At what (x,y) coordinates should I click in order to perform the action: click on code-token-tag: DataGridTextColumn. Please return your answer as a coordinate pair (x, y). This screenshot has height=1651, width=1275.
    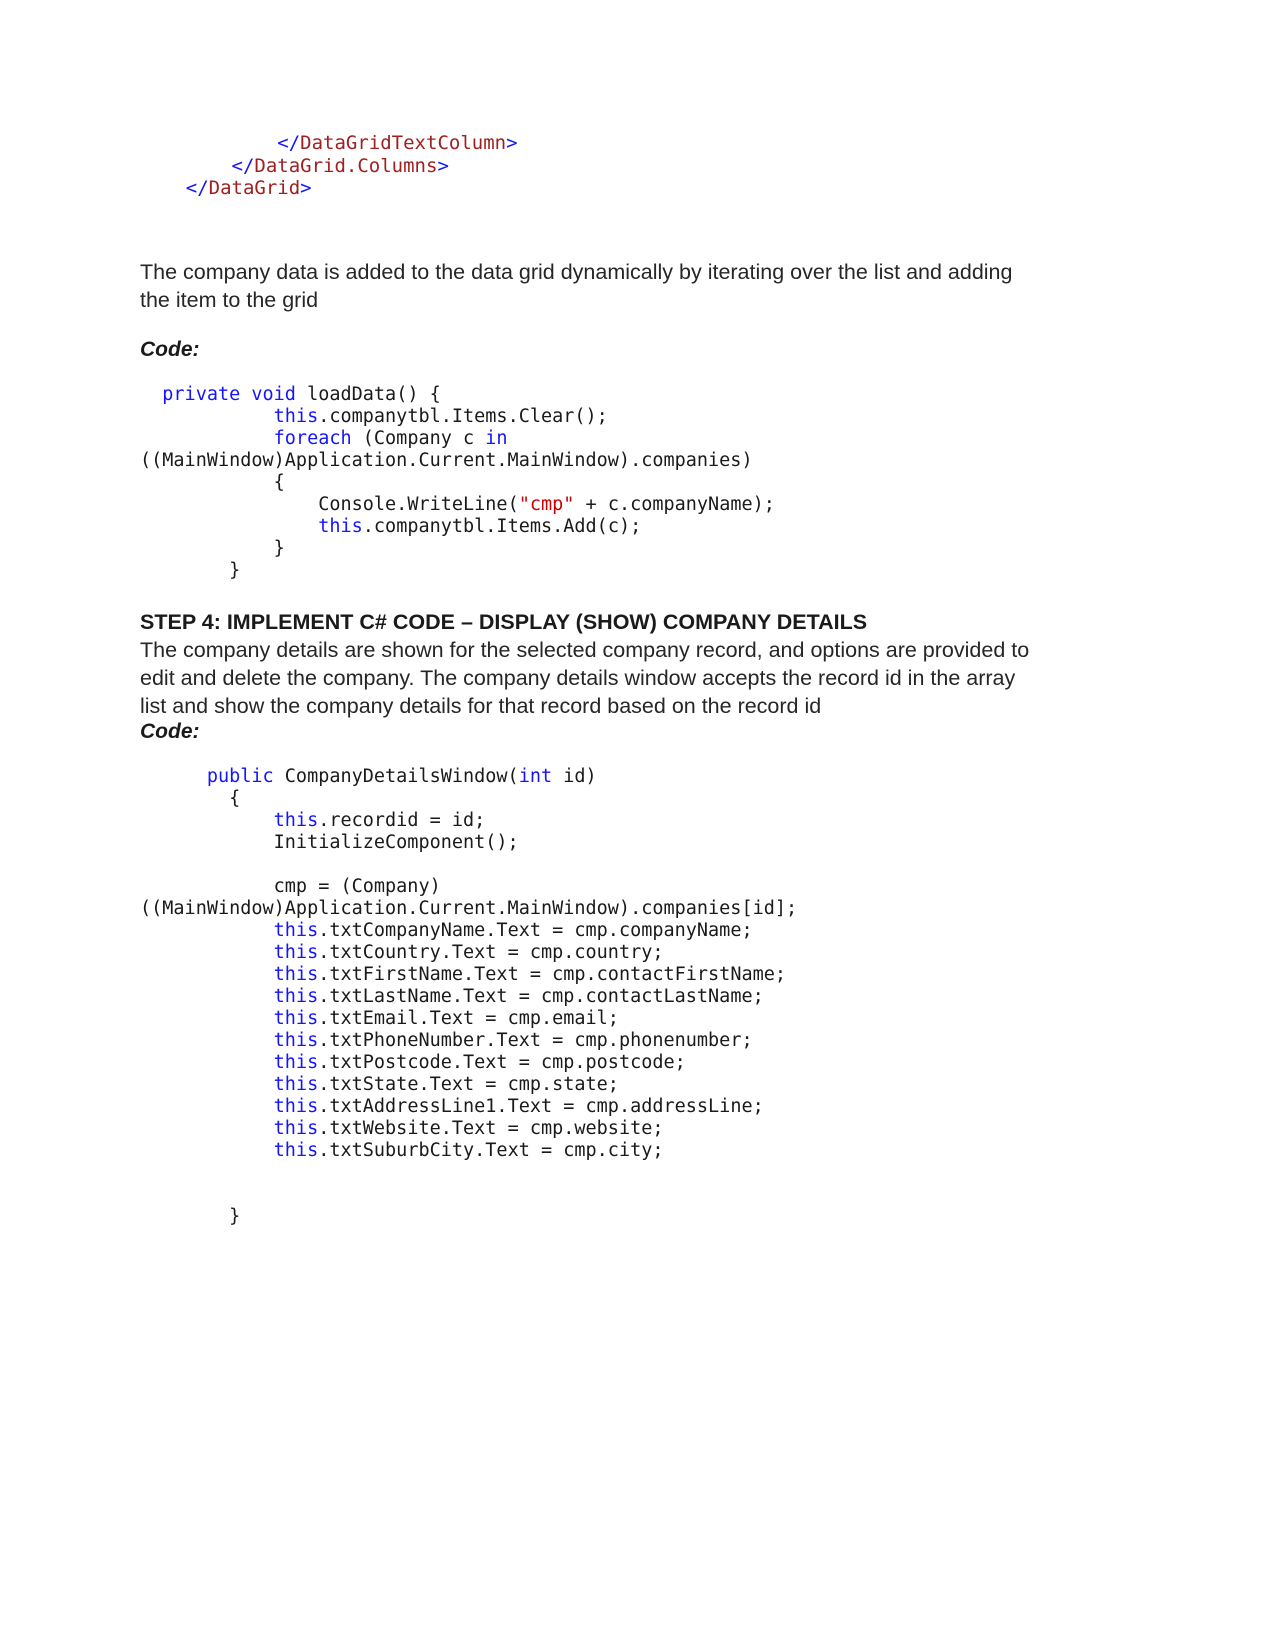
    Looking at the image, I should click on (403, 143).